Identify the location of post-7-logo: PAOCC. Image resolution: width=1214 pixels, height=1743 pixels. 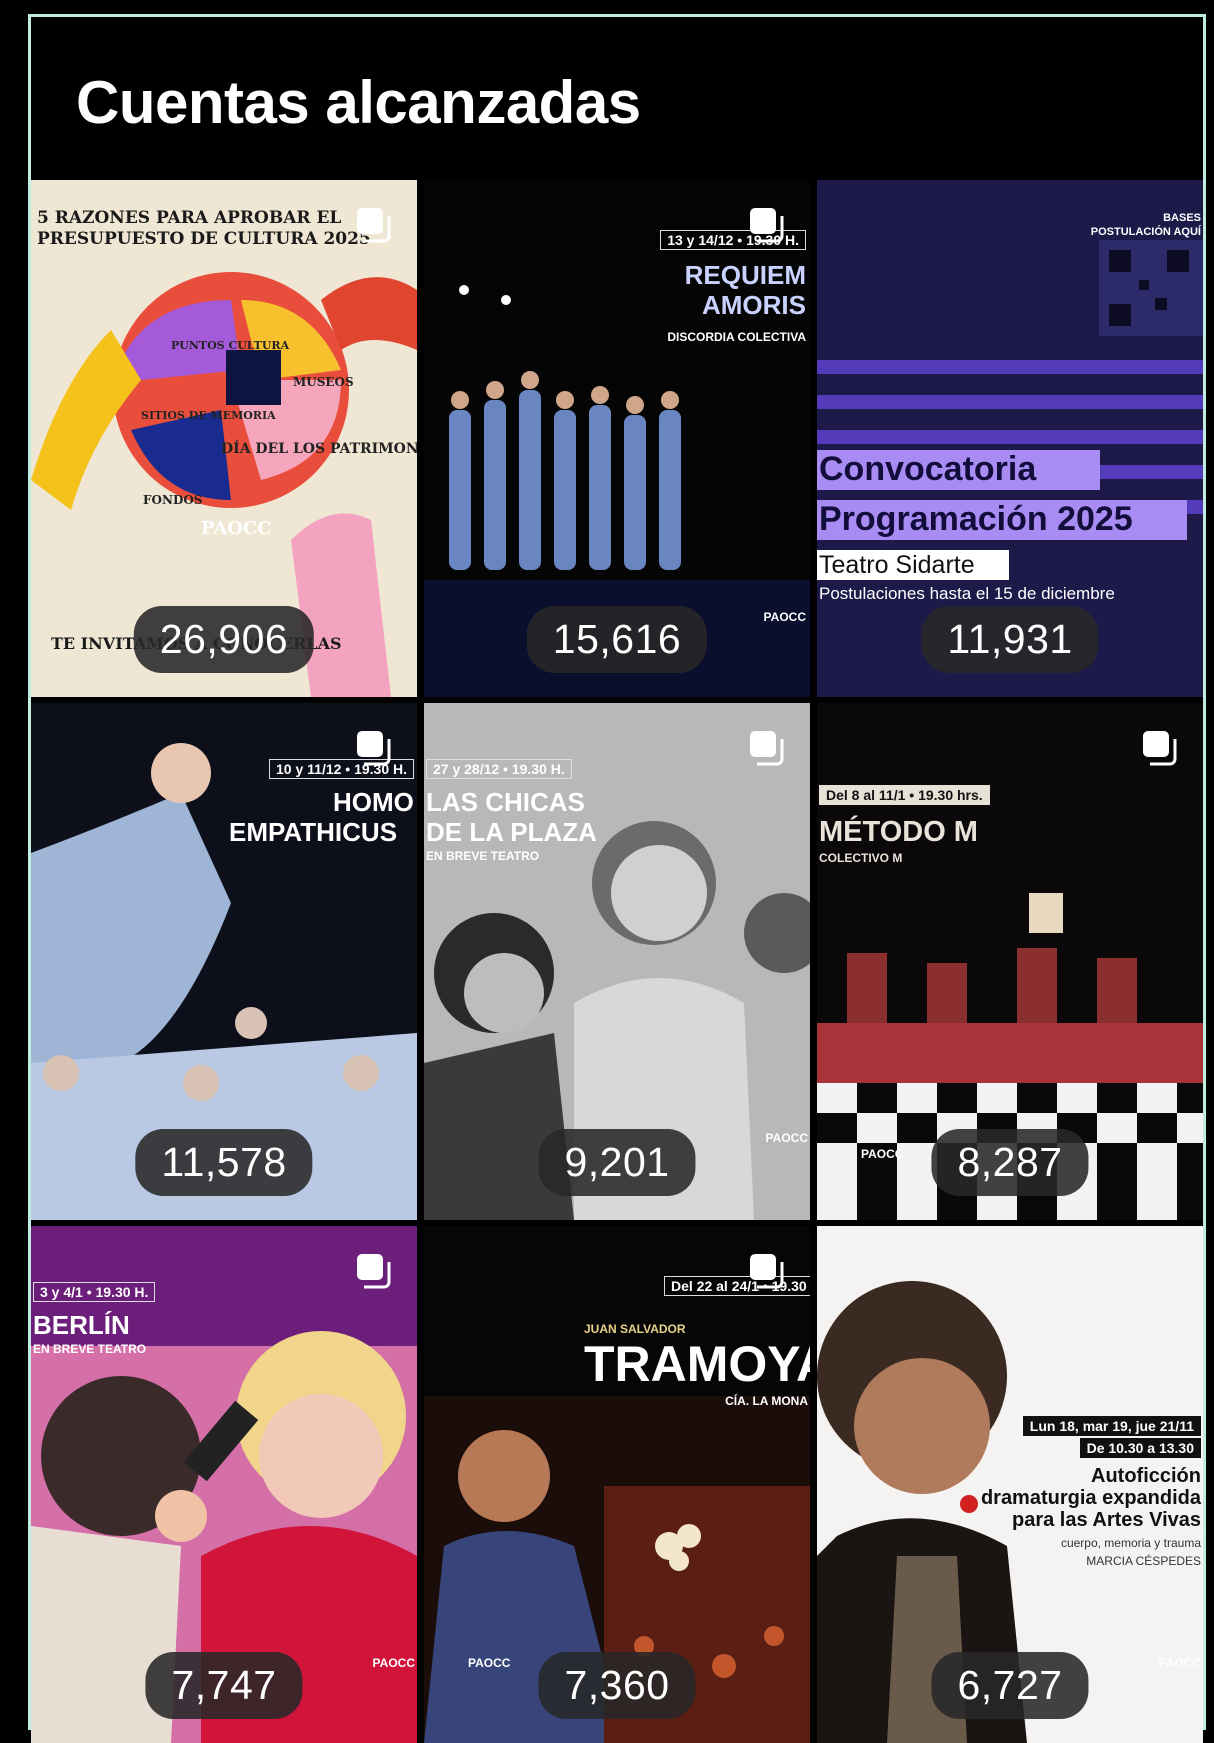
(393, 1663).